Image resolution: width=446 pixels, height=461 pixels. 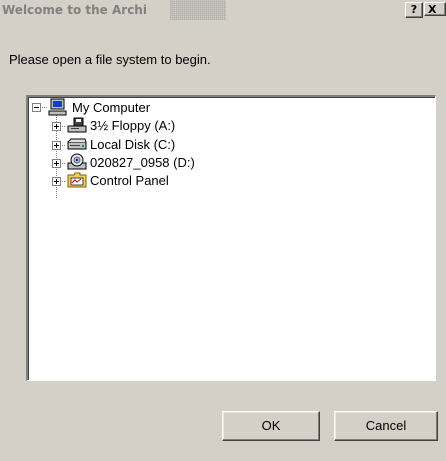 I want to click on cd-drive-icon, so click(x=77, y=163).